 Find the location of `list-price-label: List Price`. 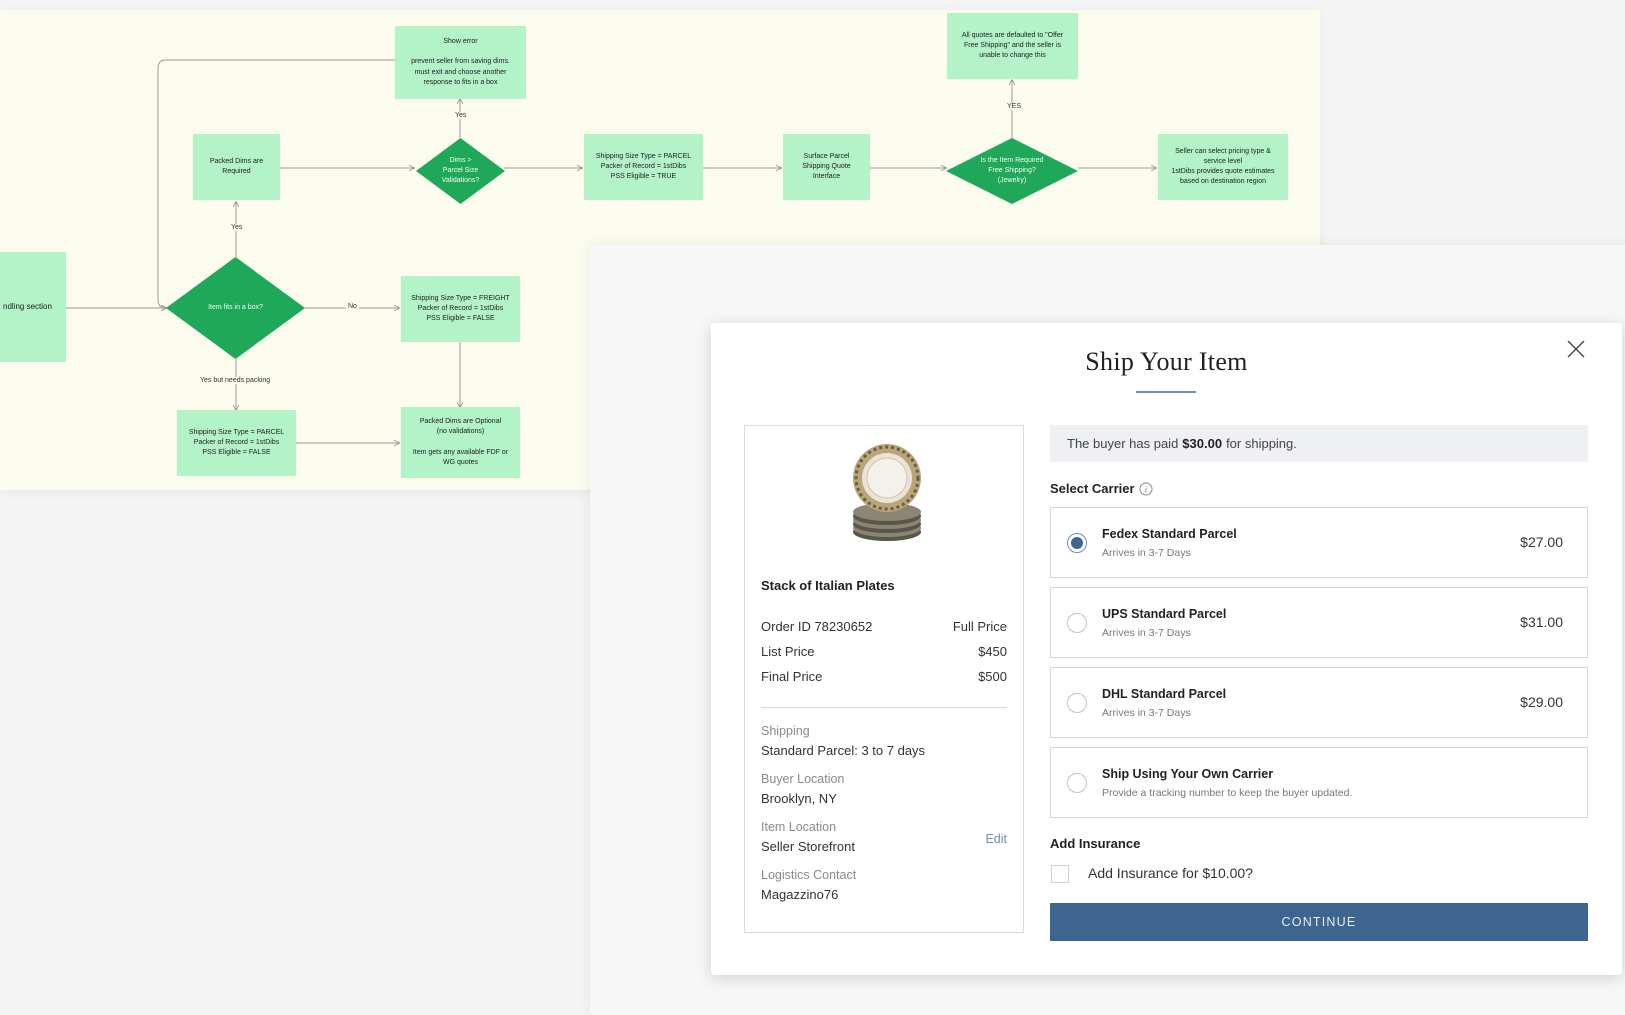

list-price-label: List Price is located at coordinates (788, 651).